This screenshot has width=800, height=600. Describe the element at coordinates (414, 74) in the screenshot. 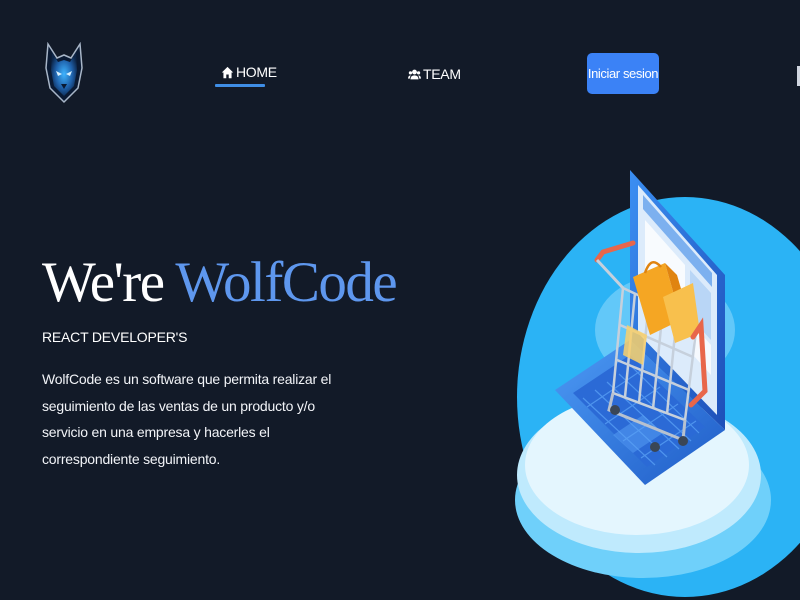

I see `users-icon` at that location.